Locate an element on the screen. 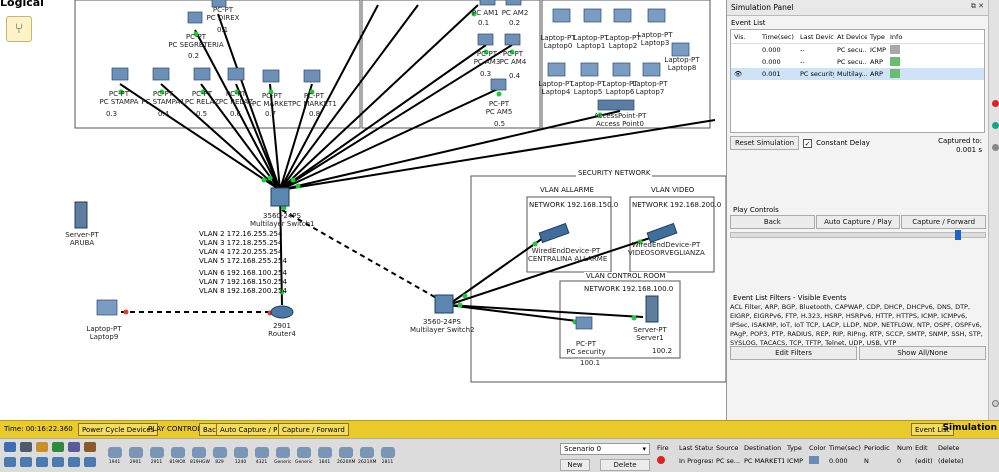 The height and width of the screenshot is (472, 999). pc-security-label: PC-PT PC security is located at coordinates (586, 348).